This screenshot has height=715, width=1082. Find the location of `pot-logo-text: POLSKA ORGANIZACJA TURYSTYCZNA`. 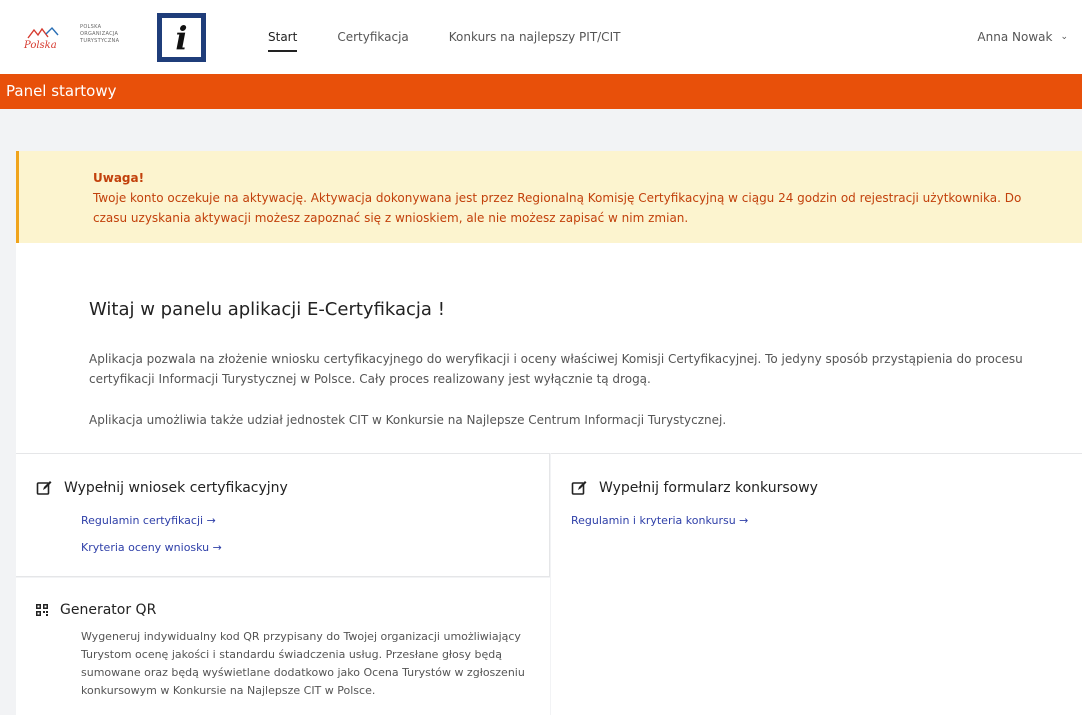

pot-logo-text: POLSKA ORGANIZACJA TURYSTYCZNA is located at coordinates (115, 34).